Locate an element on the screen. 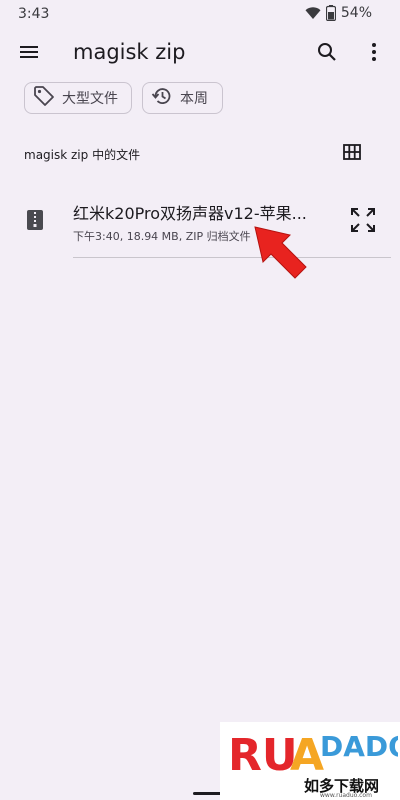 The image size is (400, 800). file-preview-button is located at coordinates (363, 222).